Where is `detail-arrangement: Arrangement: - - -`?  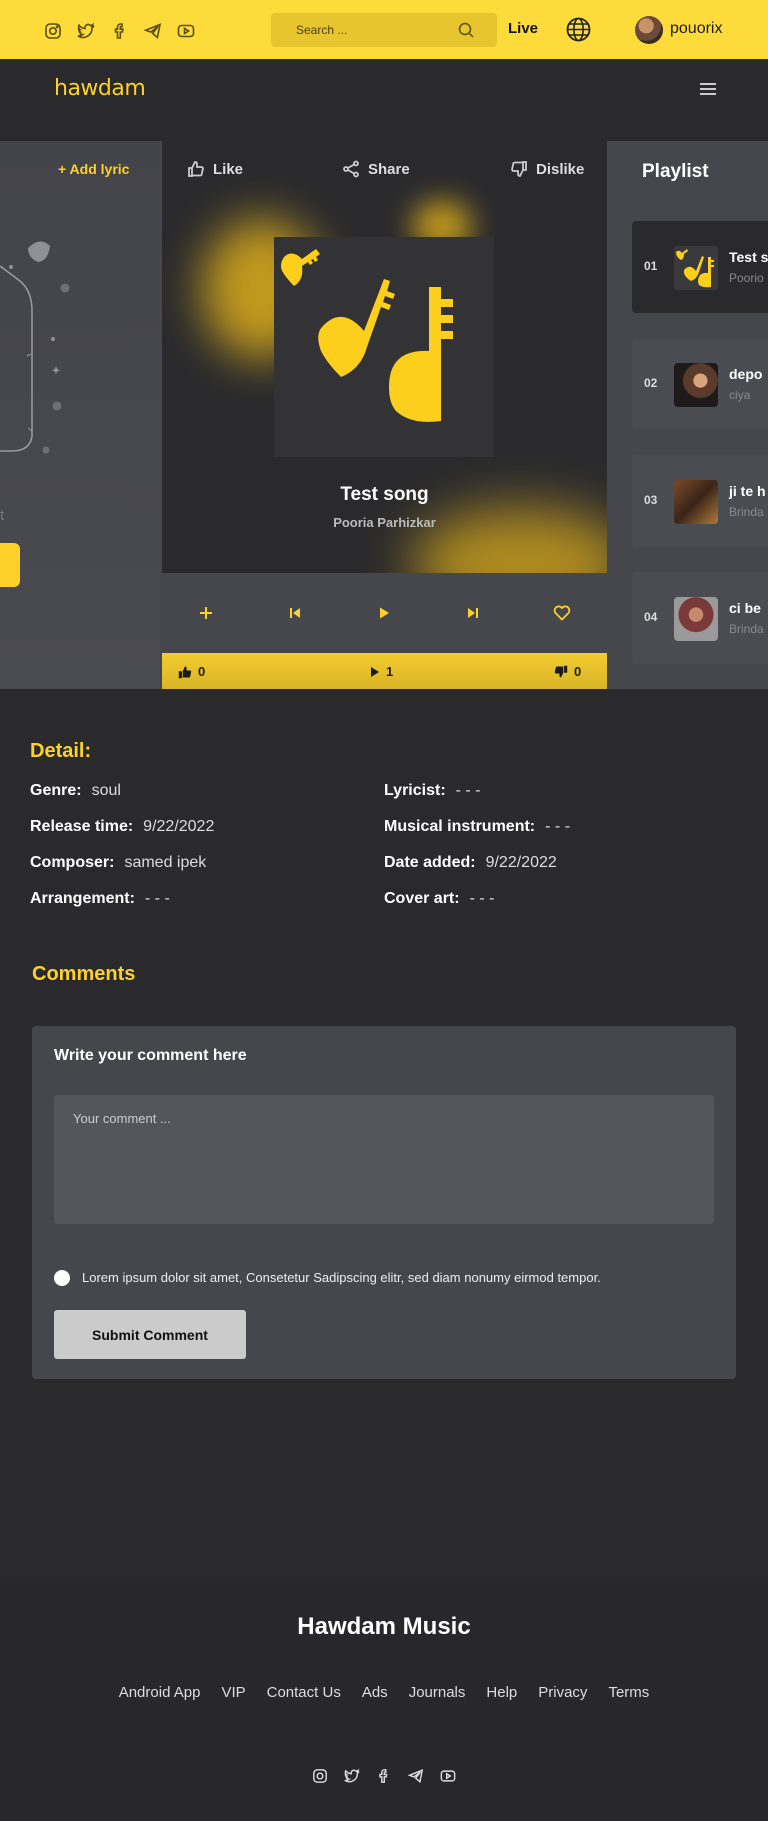 detail-arrangement: Arrangement: - - - is located at coordinates (100, 899).